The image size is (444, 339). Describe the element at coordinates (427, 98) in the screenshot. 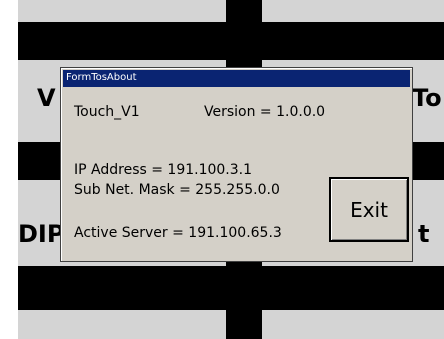

I see `background-label-right-top: To` at that location.